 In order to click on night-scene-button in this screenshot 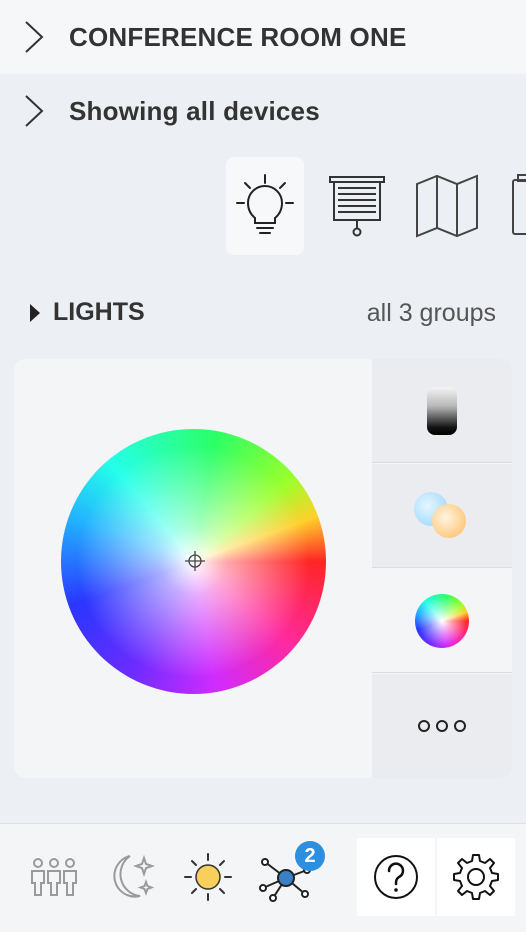, I will do `click(132, 877)`.